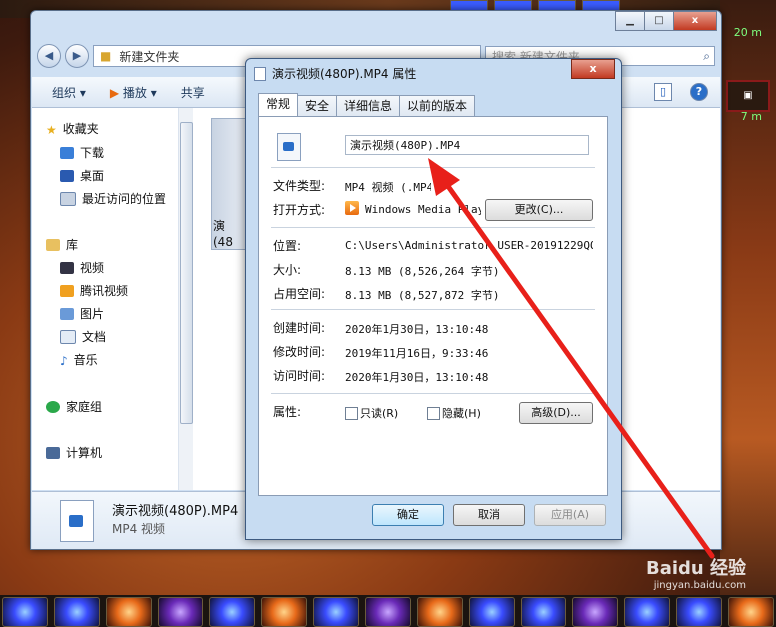  I want to click on baidu-watermark: Baidu 经验 jingyan.baidu.com, so click(695, 574).